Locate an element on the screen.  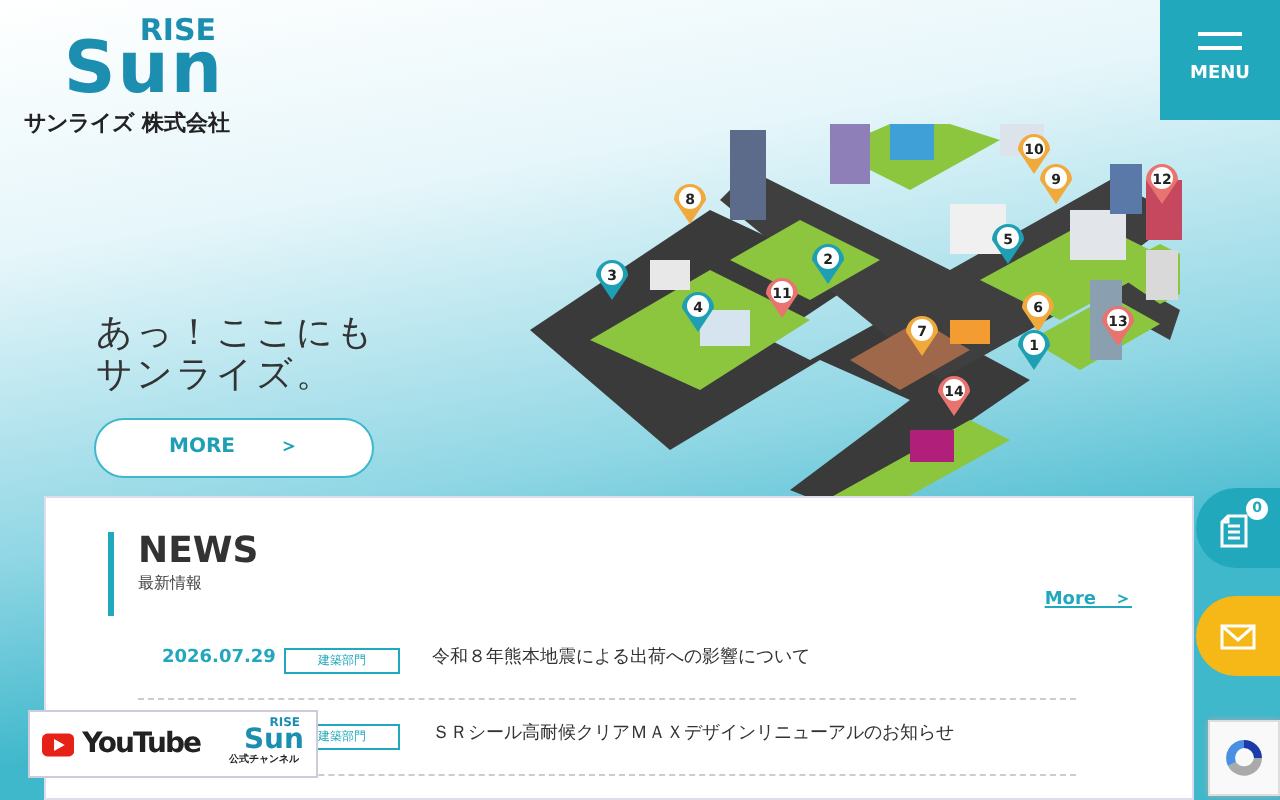
side-button is located at coordinates (1238, 636).